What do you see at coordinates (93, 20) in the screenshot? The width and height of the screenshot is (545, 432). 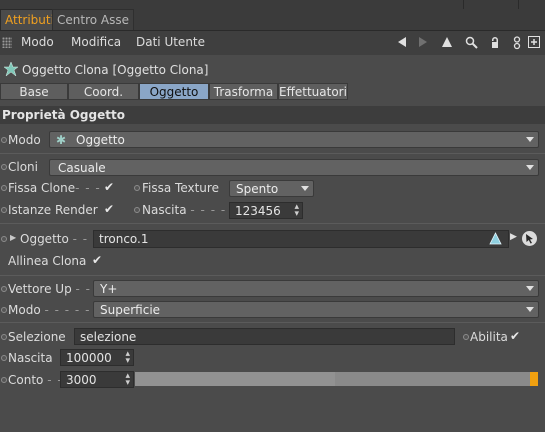 I see `tab-centro-asse: Centro Asse` at bounding box center [93, 20].